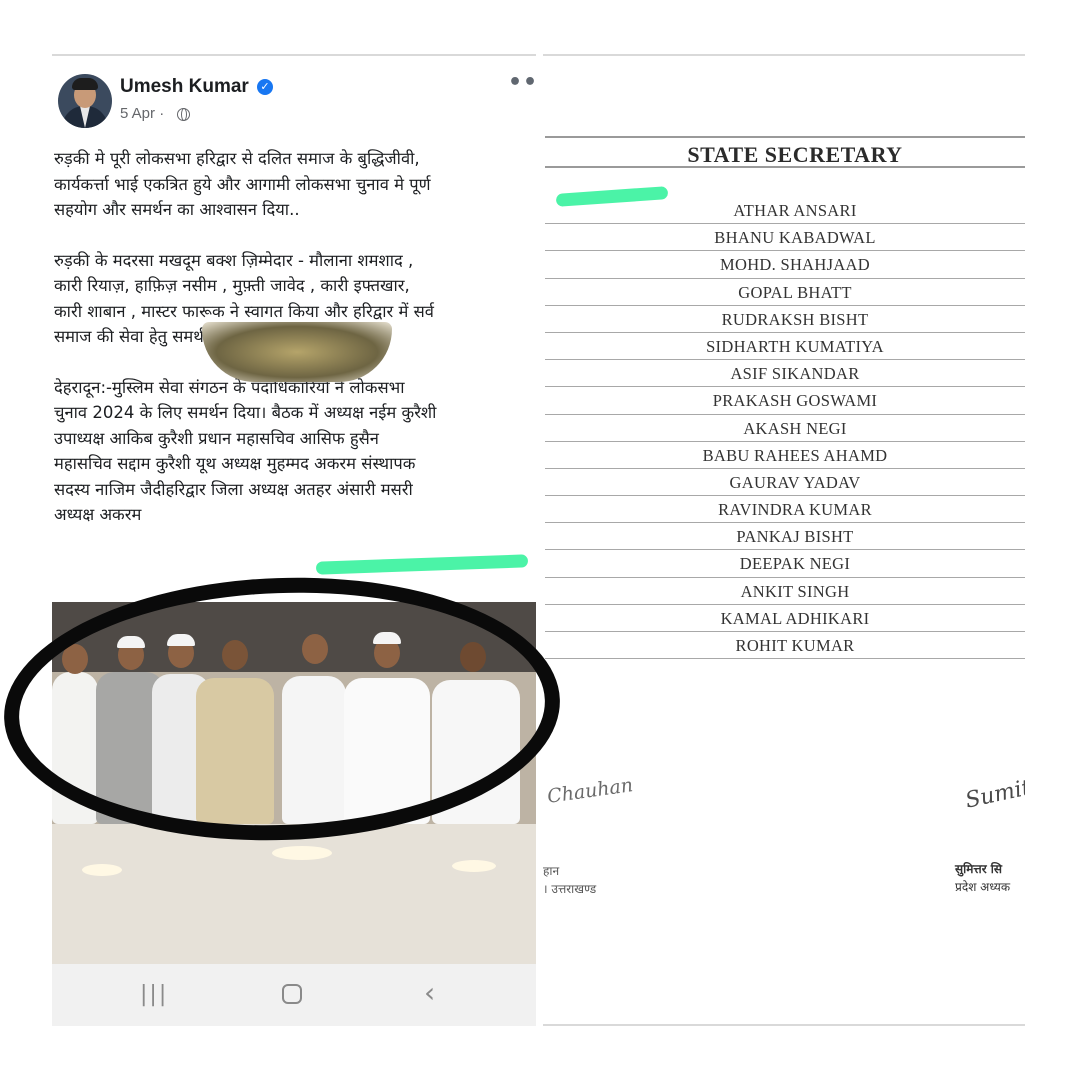  What do you see at coordinates (795, 564) in the screenshot?
I see `secretary-name: DEEPAK NEGI` at bounding box center [795, 564].